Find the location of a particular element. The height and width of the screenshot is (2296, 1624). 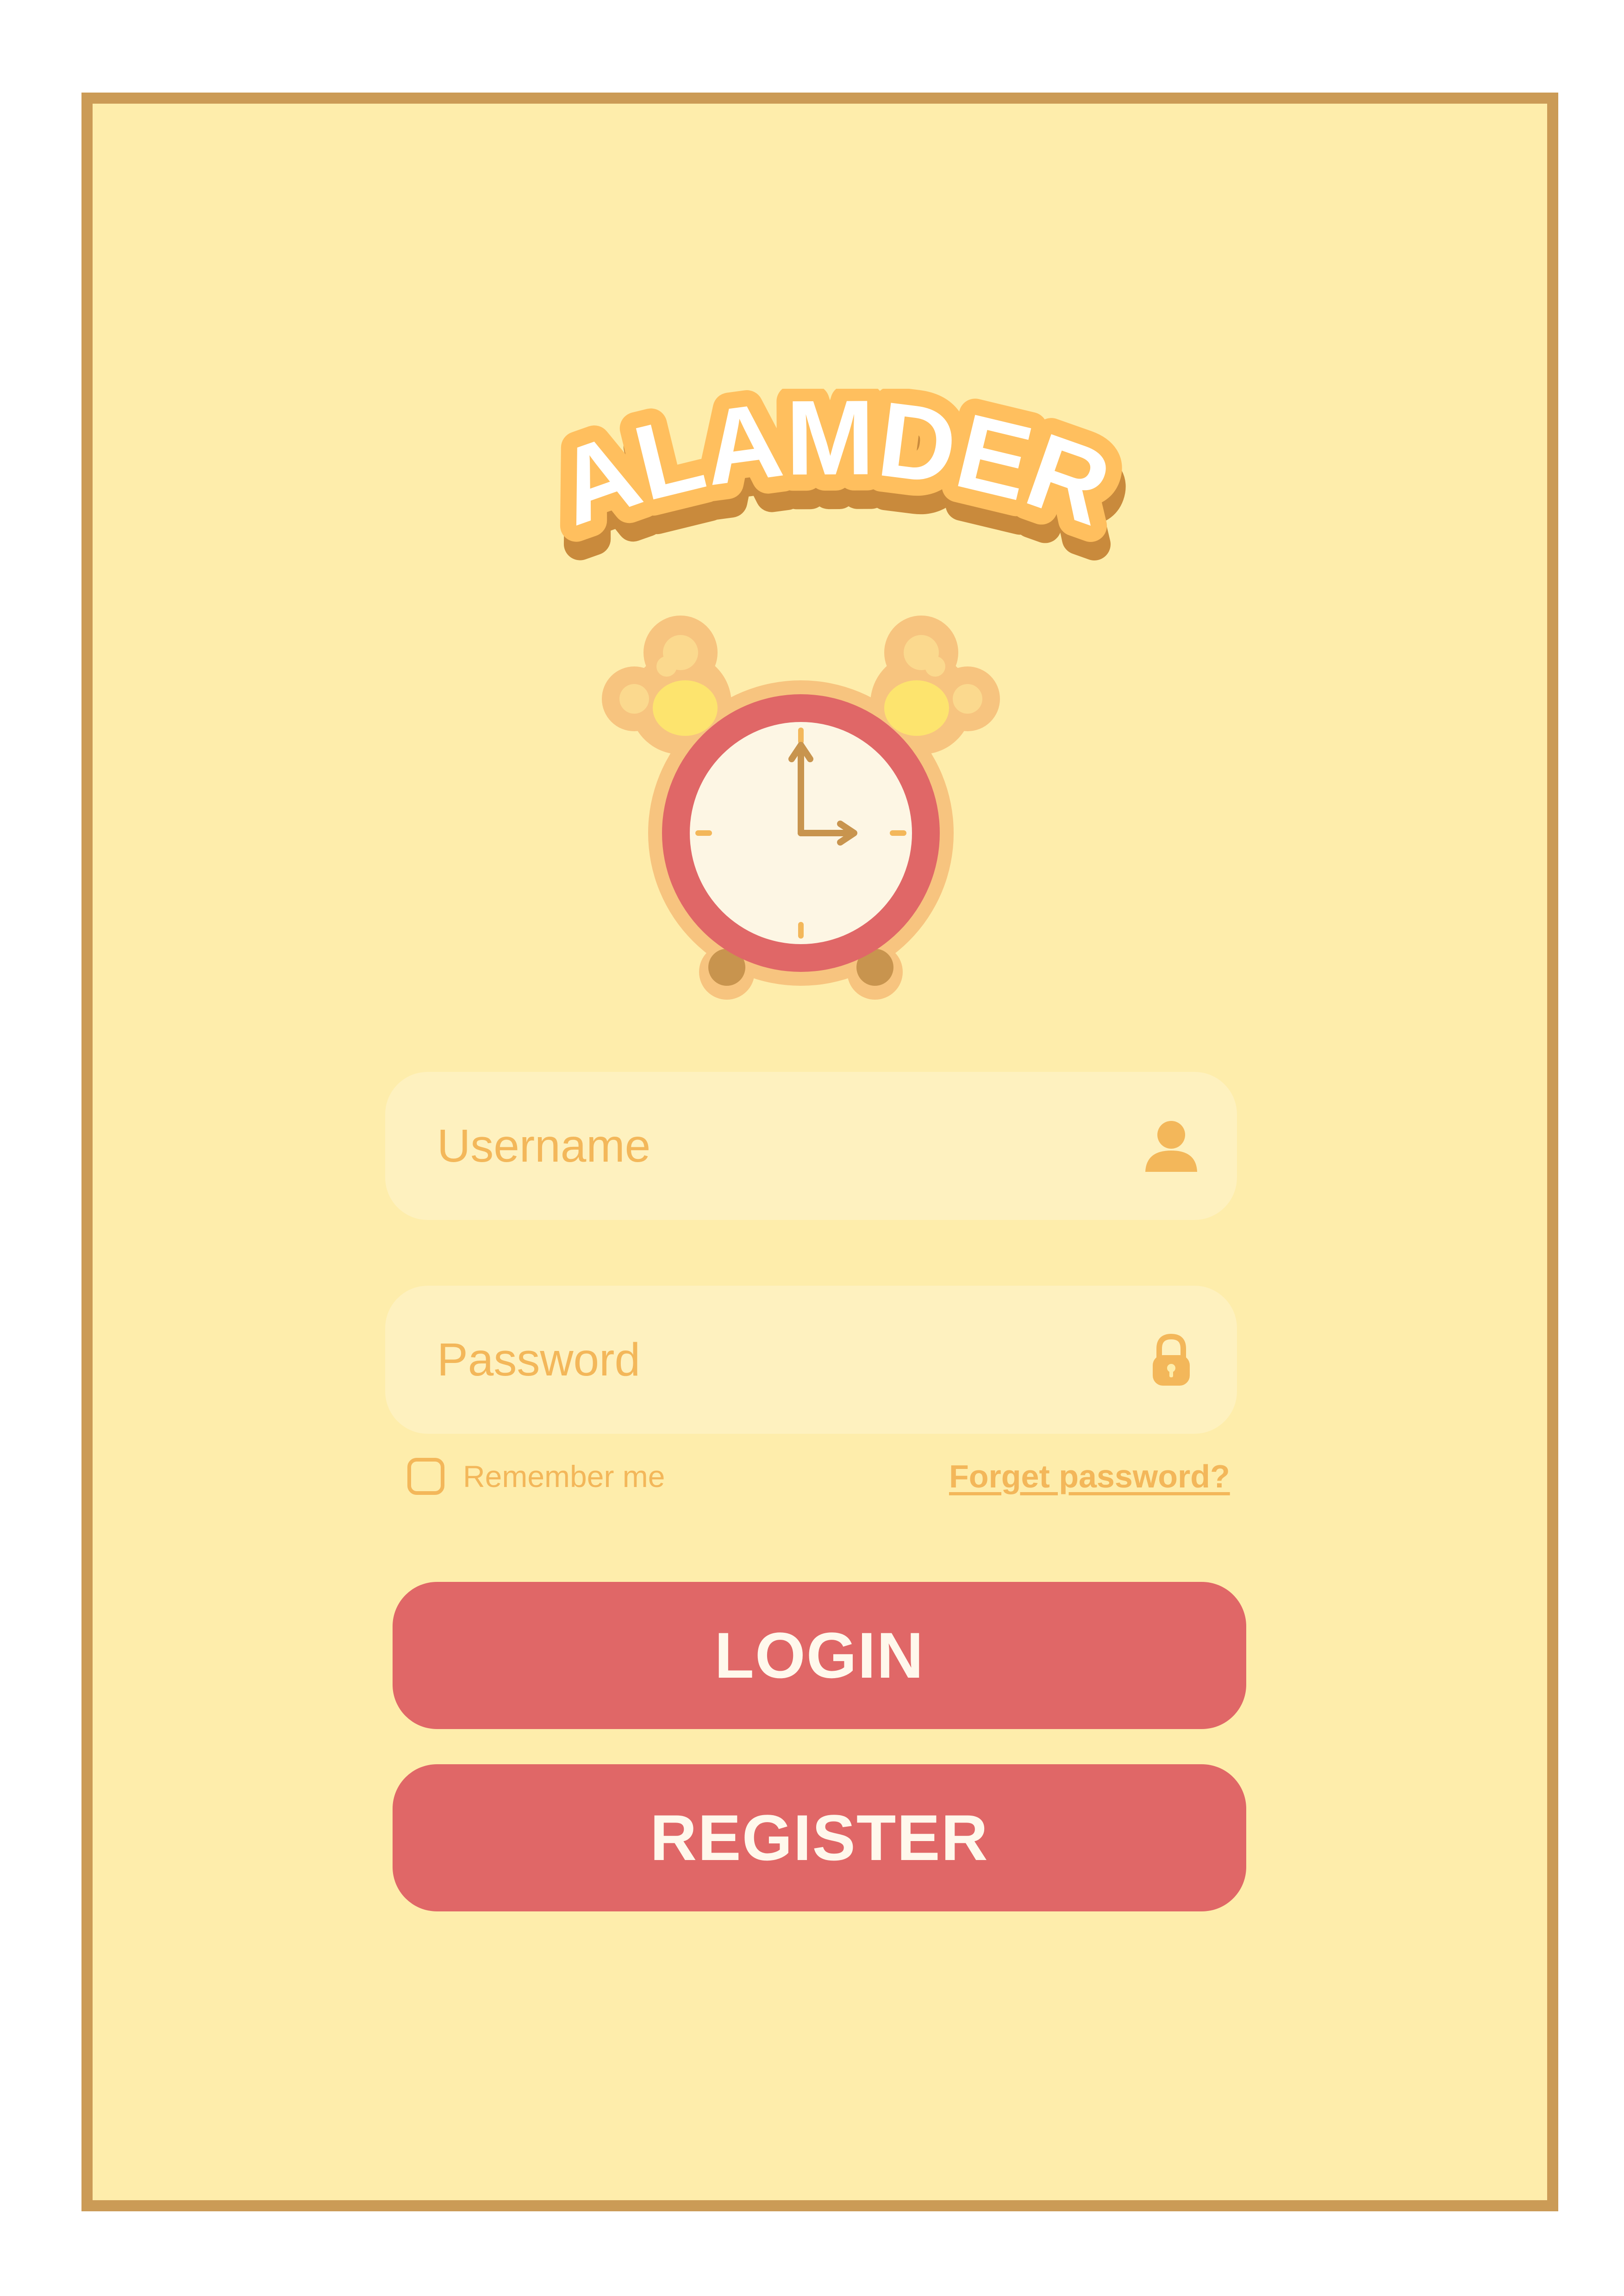

lock-icon is located at coordinates (1171, 1359).